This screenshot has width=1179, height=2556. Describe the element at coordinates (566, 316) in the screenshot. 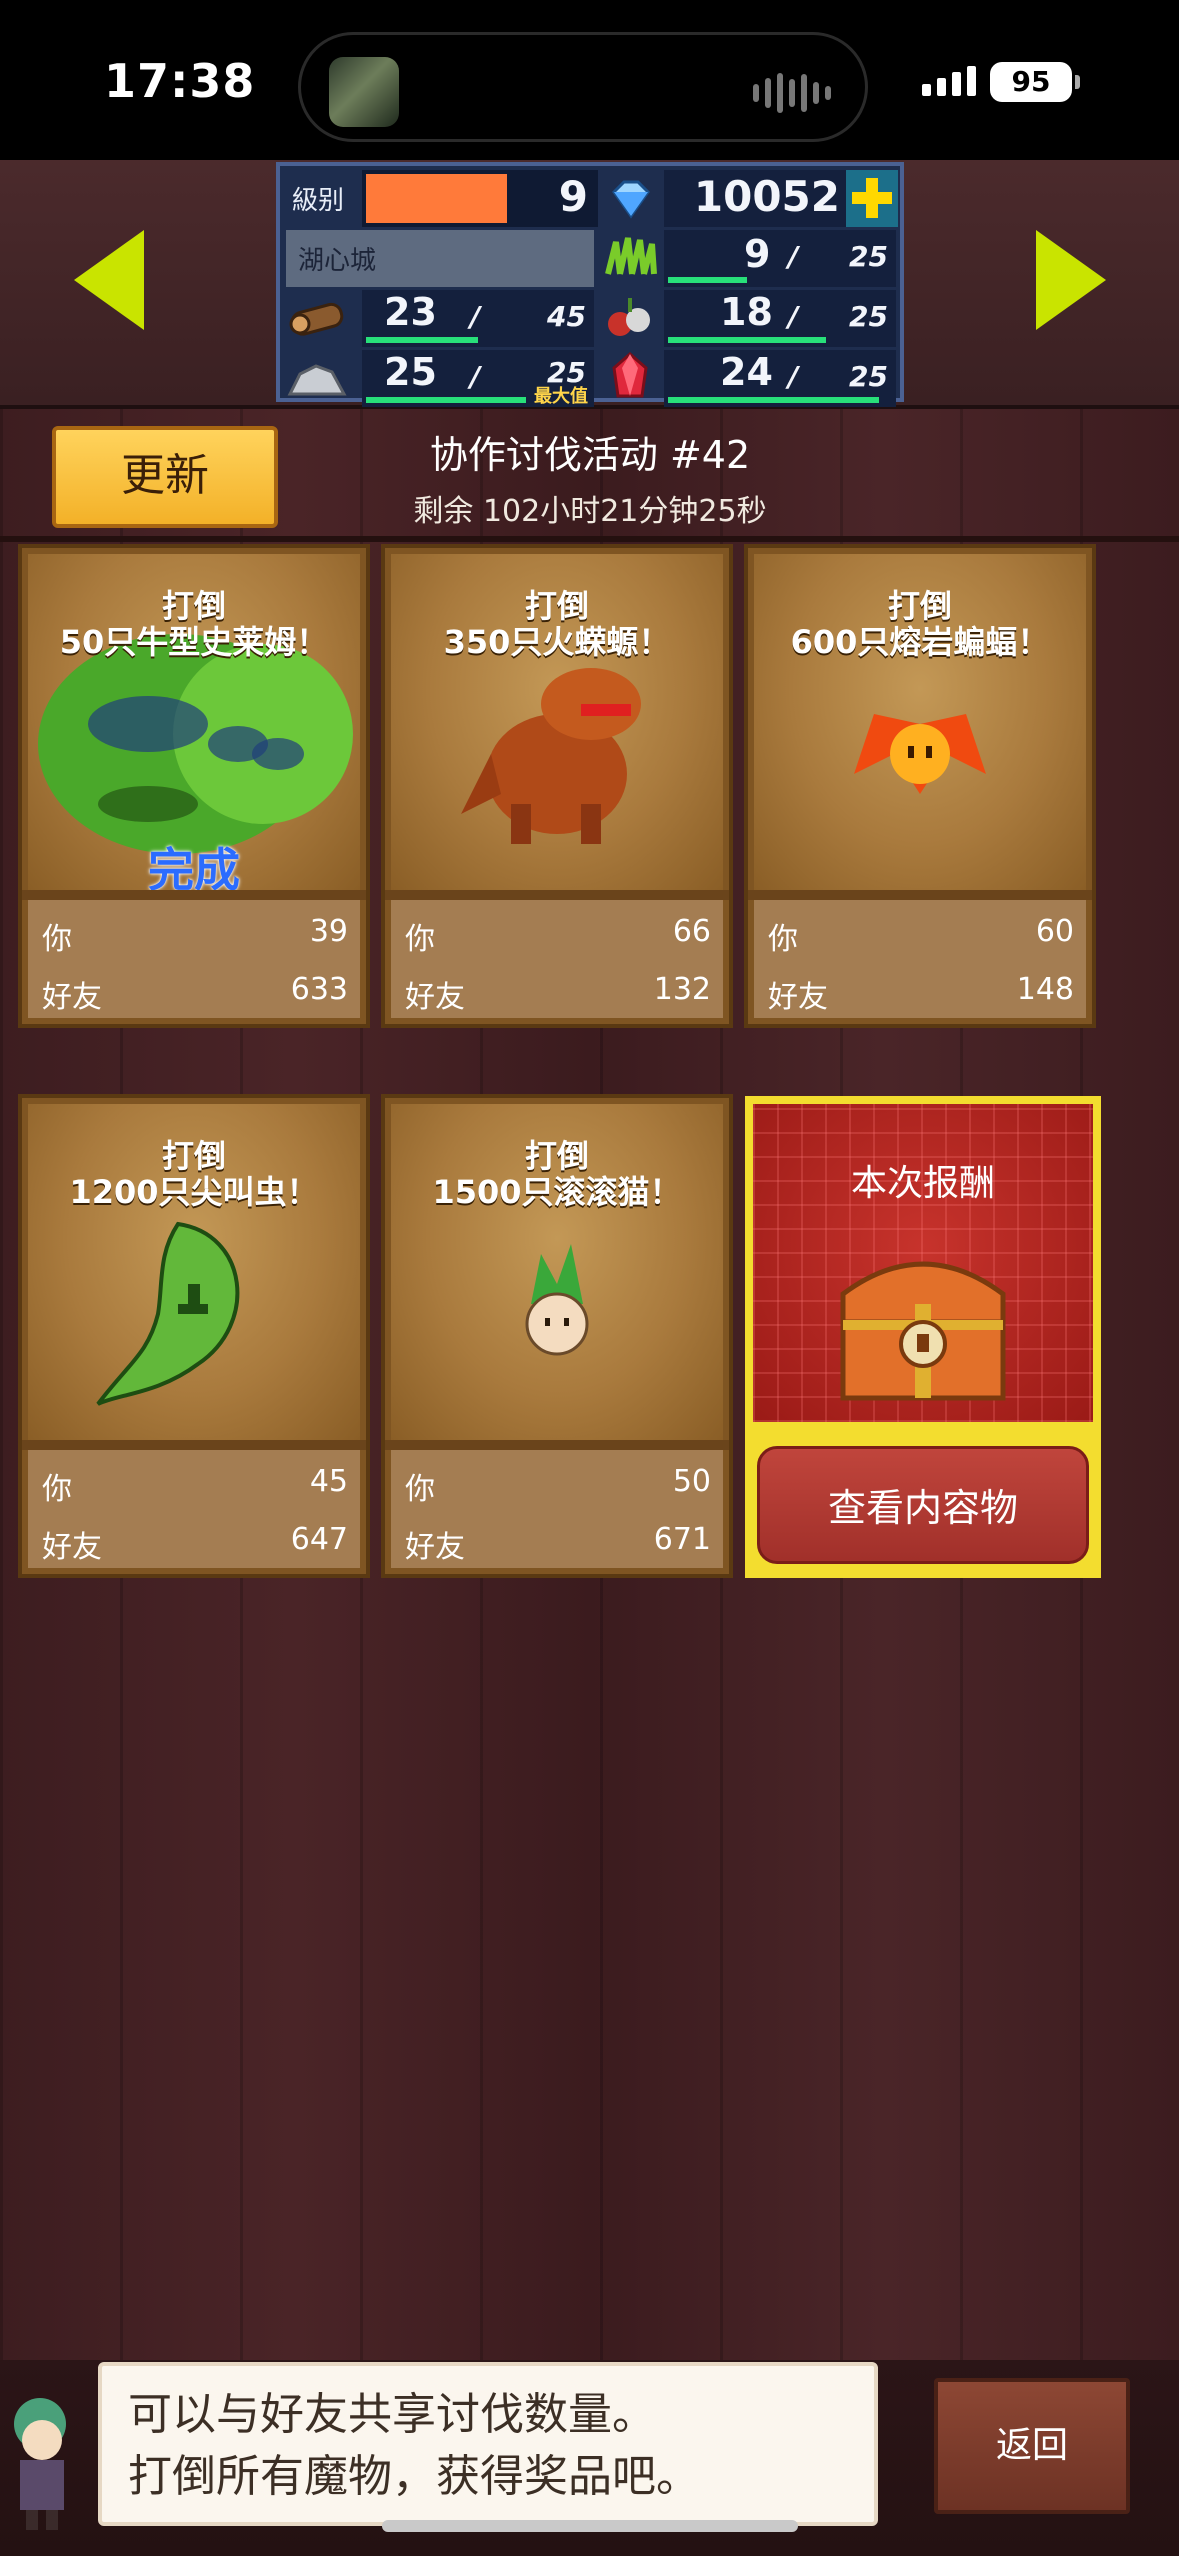

I see `wood-max: 45` at that location.